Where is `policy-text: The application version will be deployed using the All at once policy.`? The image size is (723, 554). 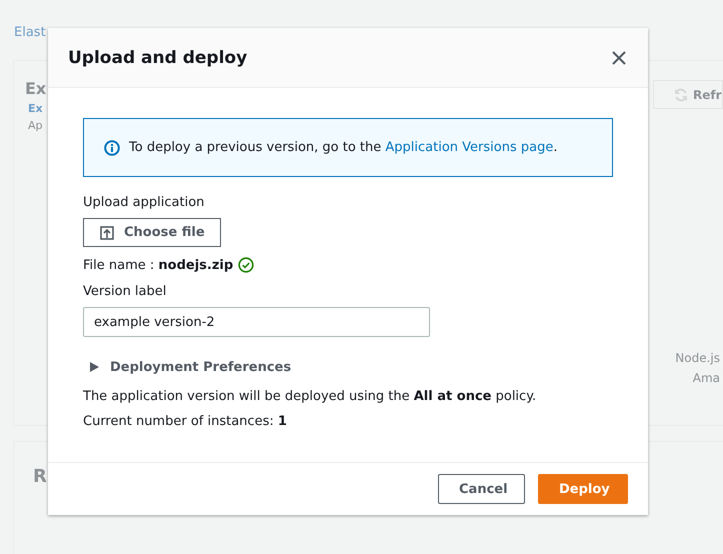 policy-text: The application version will be deployed using the All at once policy. is located at coordinates (310, 397).